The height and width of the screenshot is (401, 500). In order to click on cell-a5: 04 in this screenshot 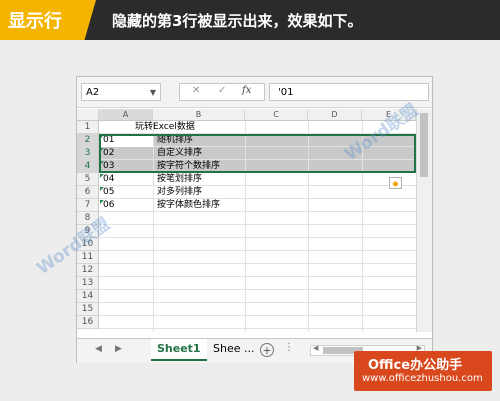, I will do `click(108, 179)`.